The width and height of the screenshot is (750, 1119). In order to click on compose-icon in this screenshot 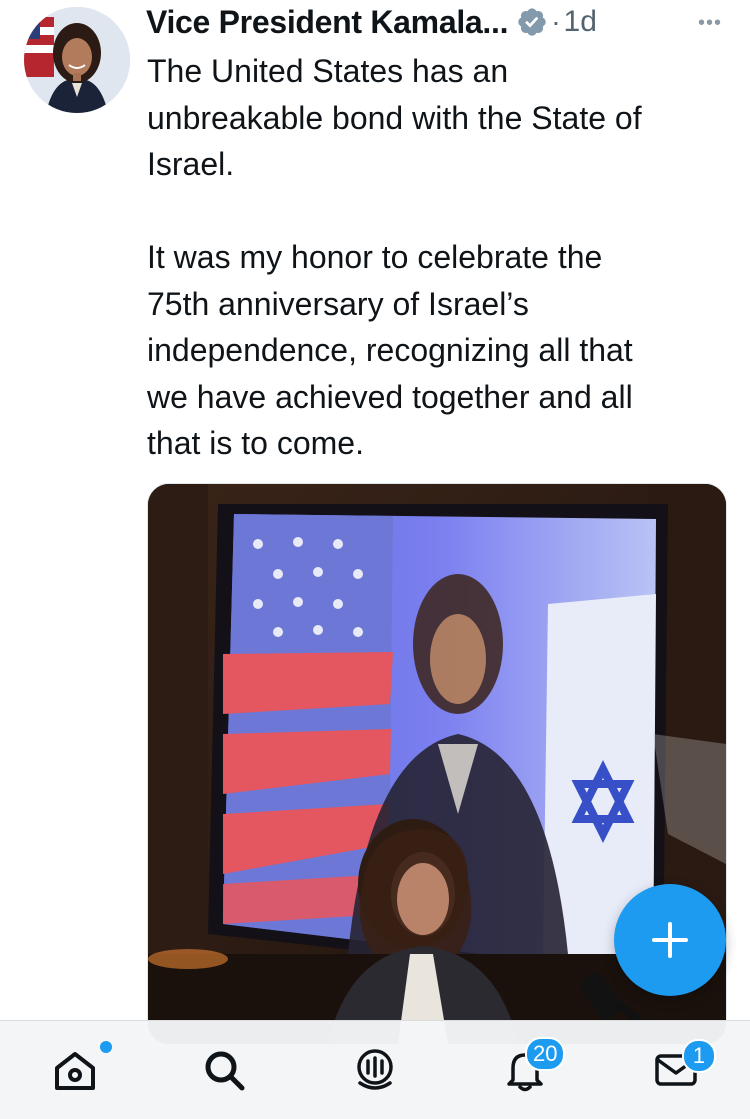, I will do `click(670, 940)`.